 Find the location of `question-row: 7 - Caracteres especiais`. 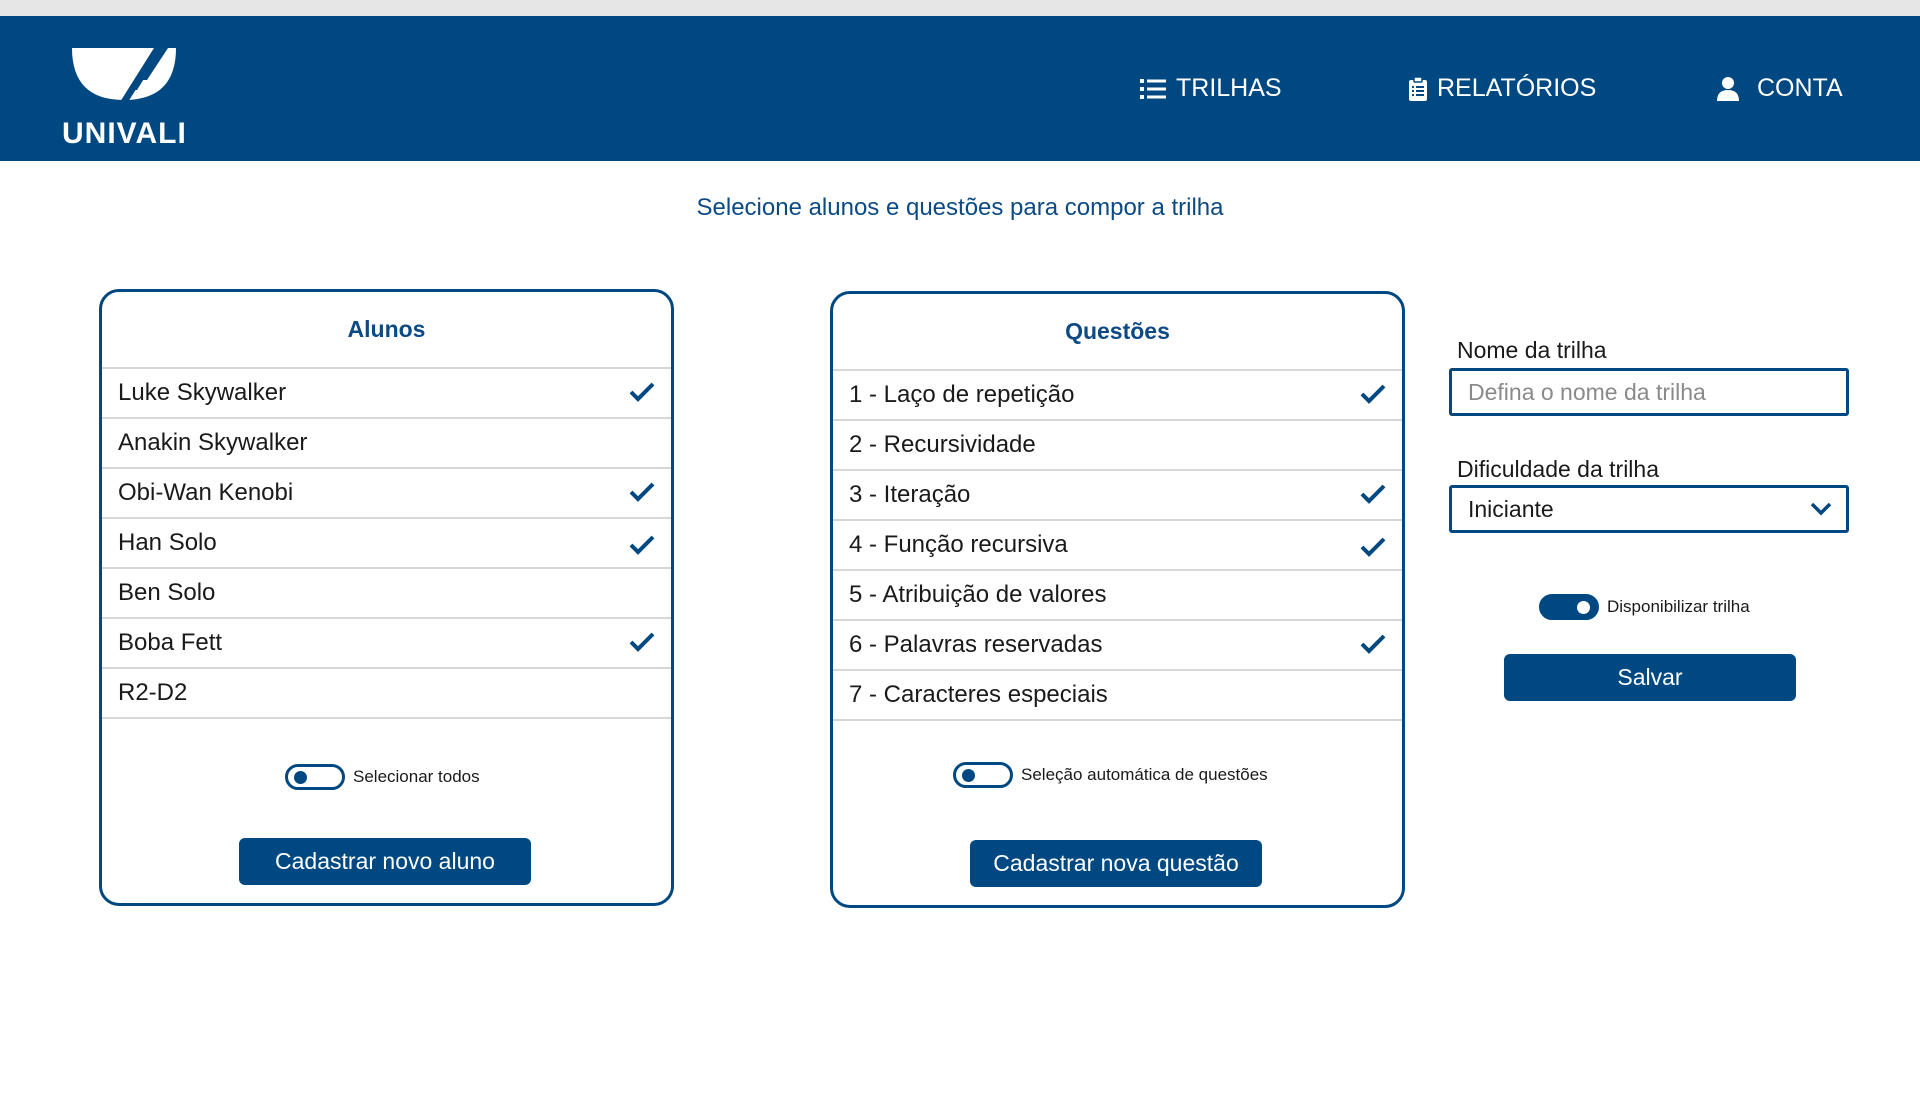

question-row: 7 - Caracteres especiais is located at coordinates (1117, 696).